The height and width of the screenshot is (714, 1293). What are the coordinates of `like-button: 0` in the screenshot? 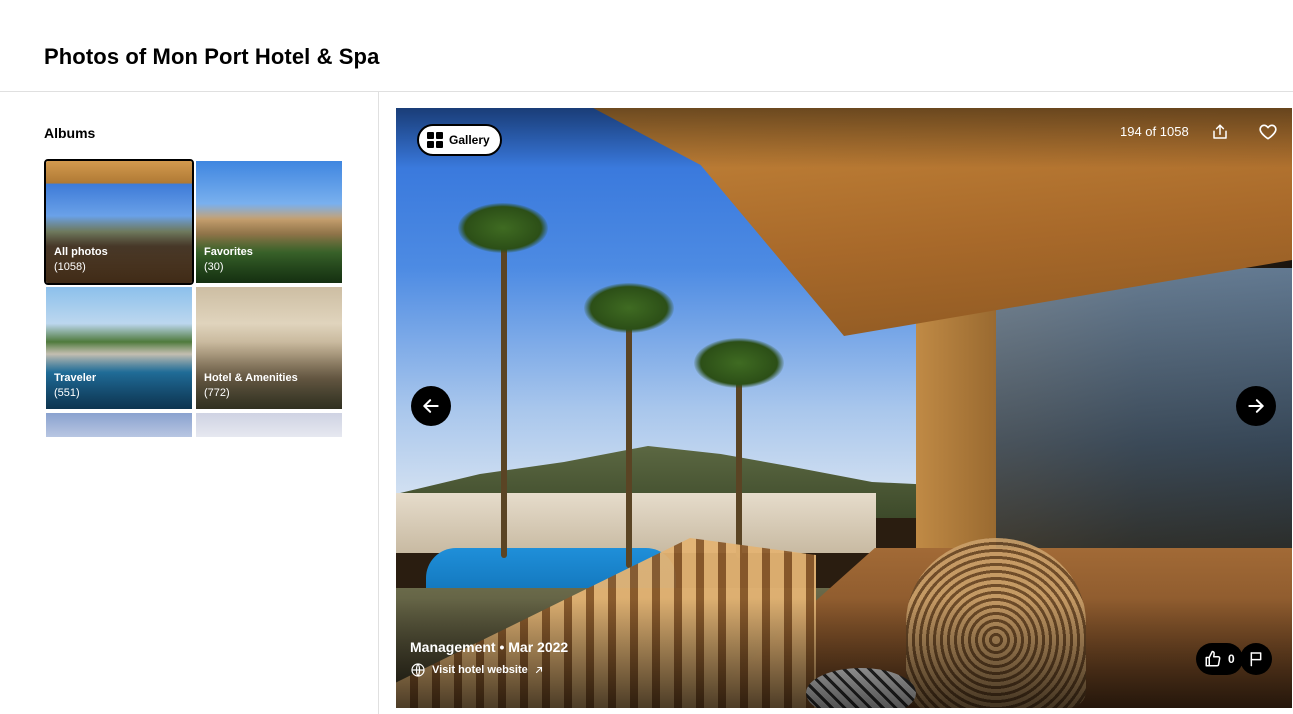 It's located at (1219, 659).